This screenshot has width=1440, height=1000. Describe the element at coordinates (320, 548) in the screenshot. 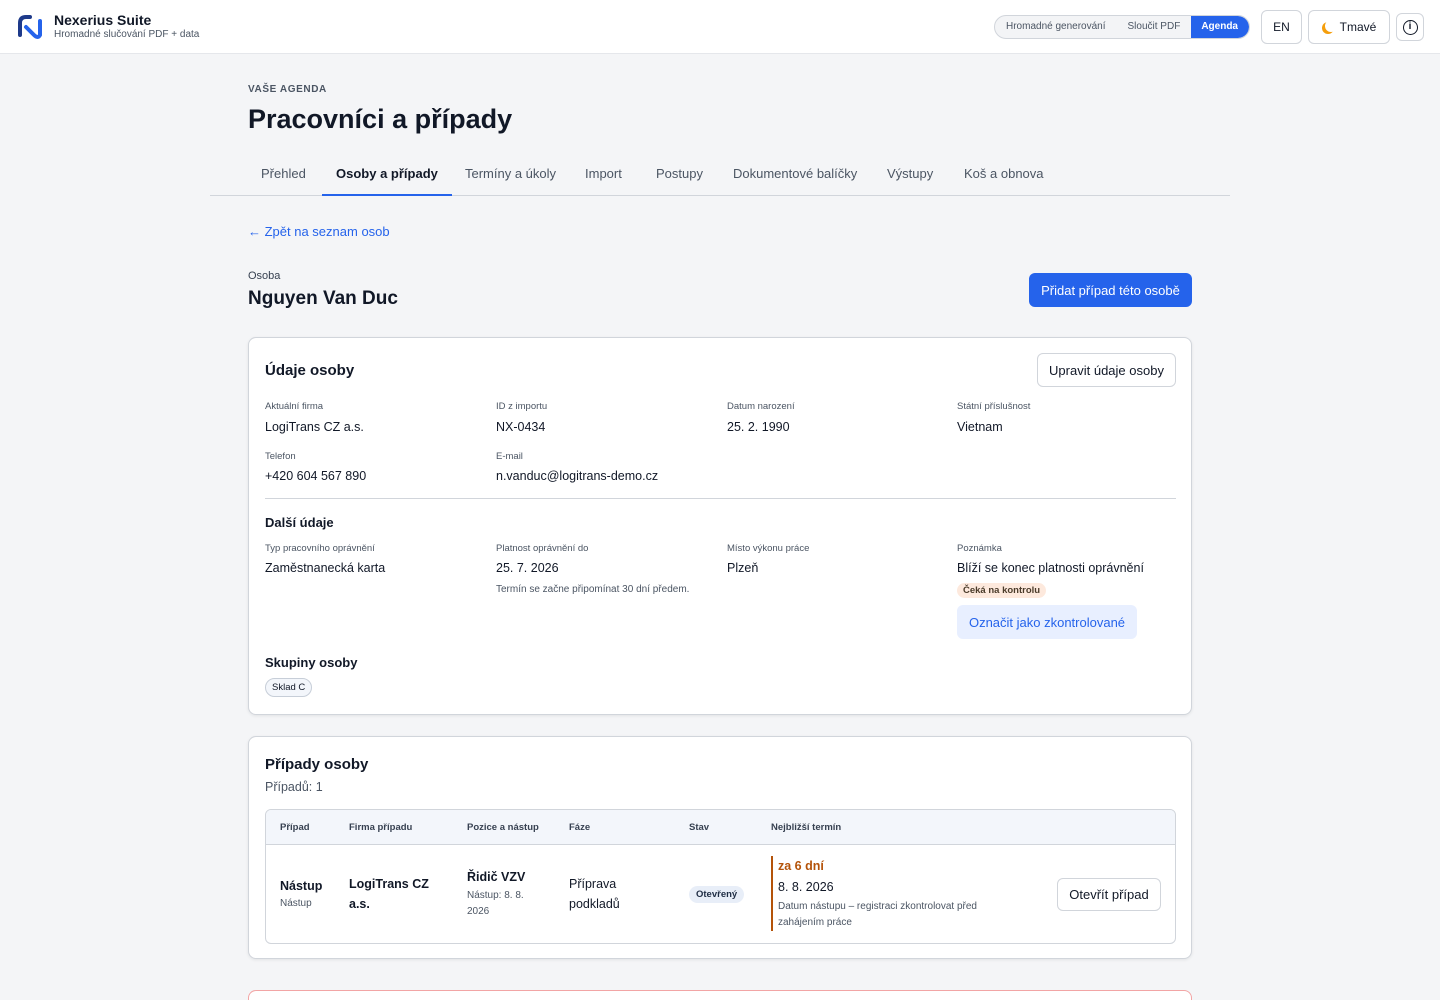

I see `field-label-permit-type: Typ pracovního oprávnění` at that location.